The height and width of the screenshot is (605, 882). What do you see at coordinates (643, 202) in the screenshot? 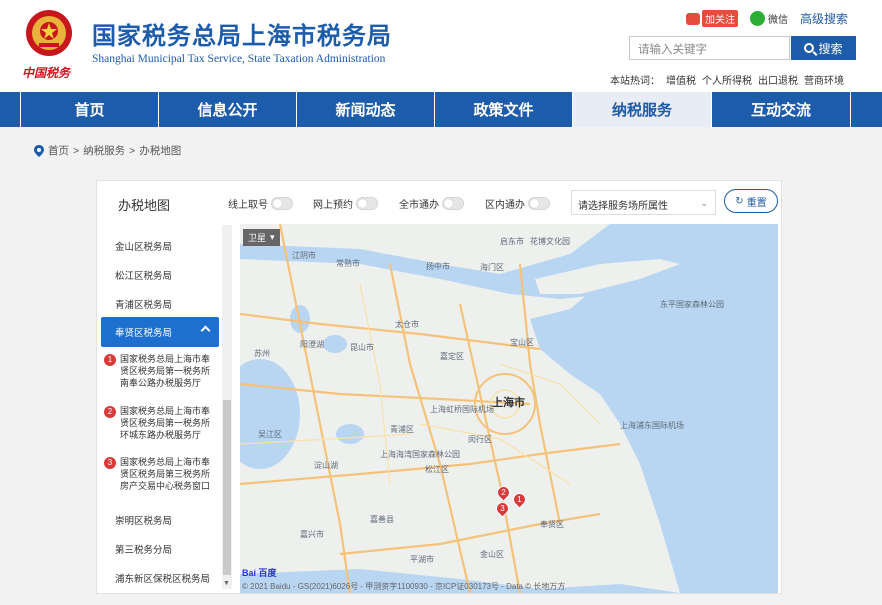
I see `service-attribute-select: 请选择服务场所属性 ⌄` at bounding box center [643, 202].